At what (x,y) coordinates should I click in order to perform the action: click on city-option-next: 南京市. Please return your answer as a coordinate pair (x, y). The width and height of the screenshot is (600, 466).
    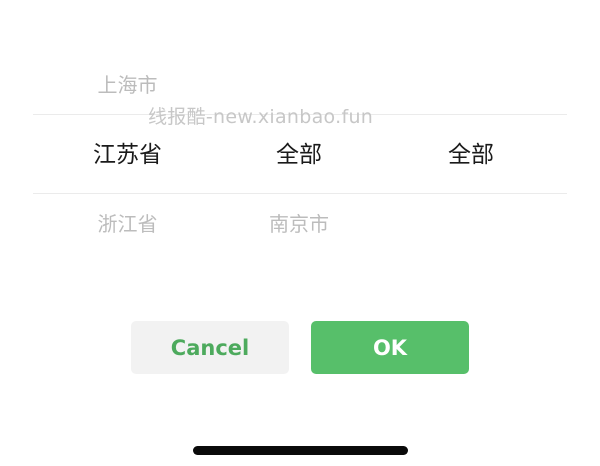
    Looking at the image, I should click on (299, 224).